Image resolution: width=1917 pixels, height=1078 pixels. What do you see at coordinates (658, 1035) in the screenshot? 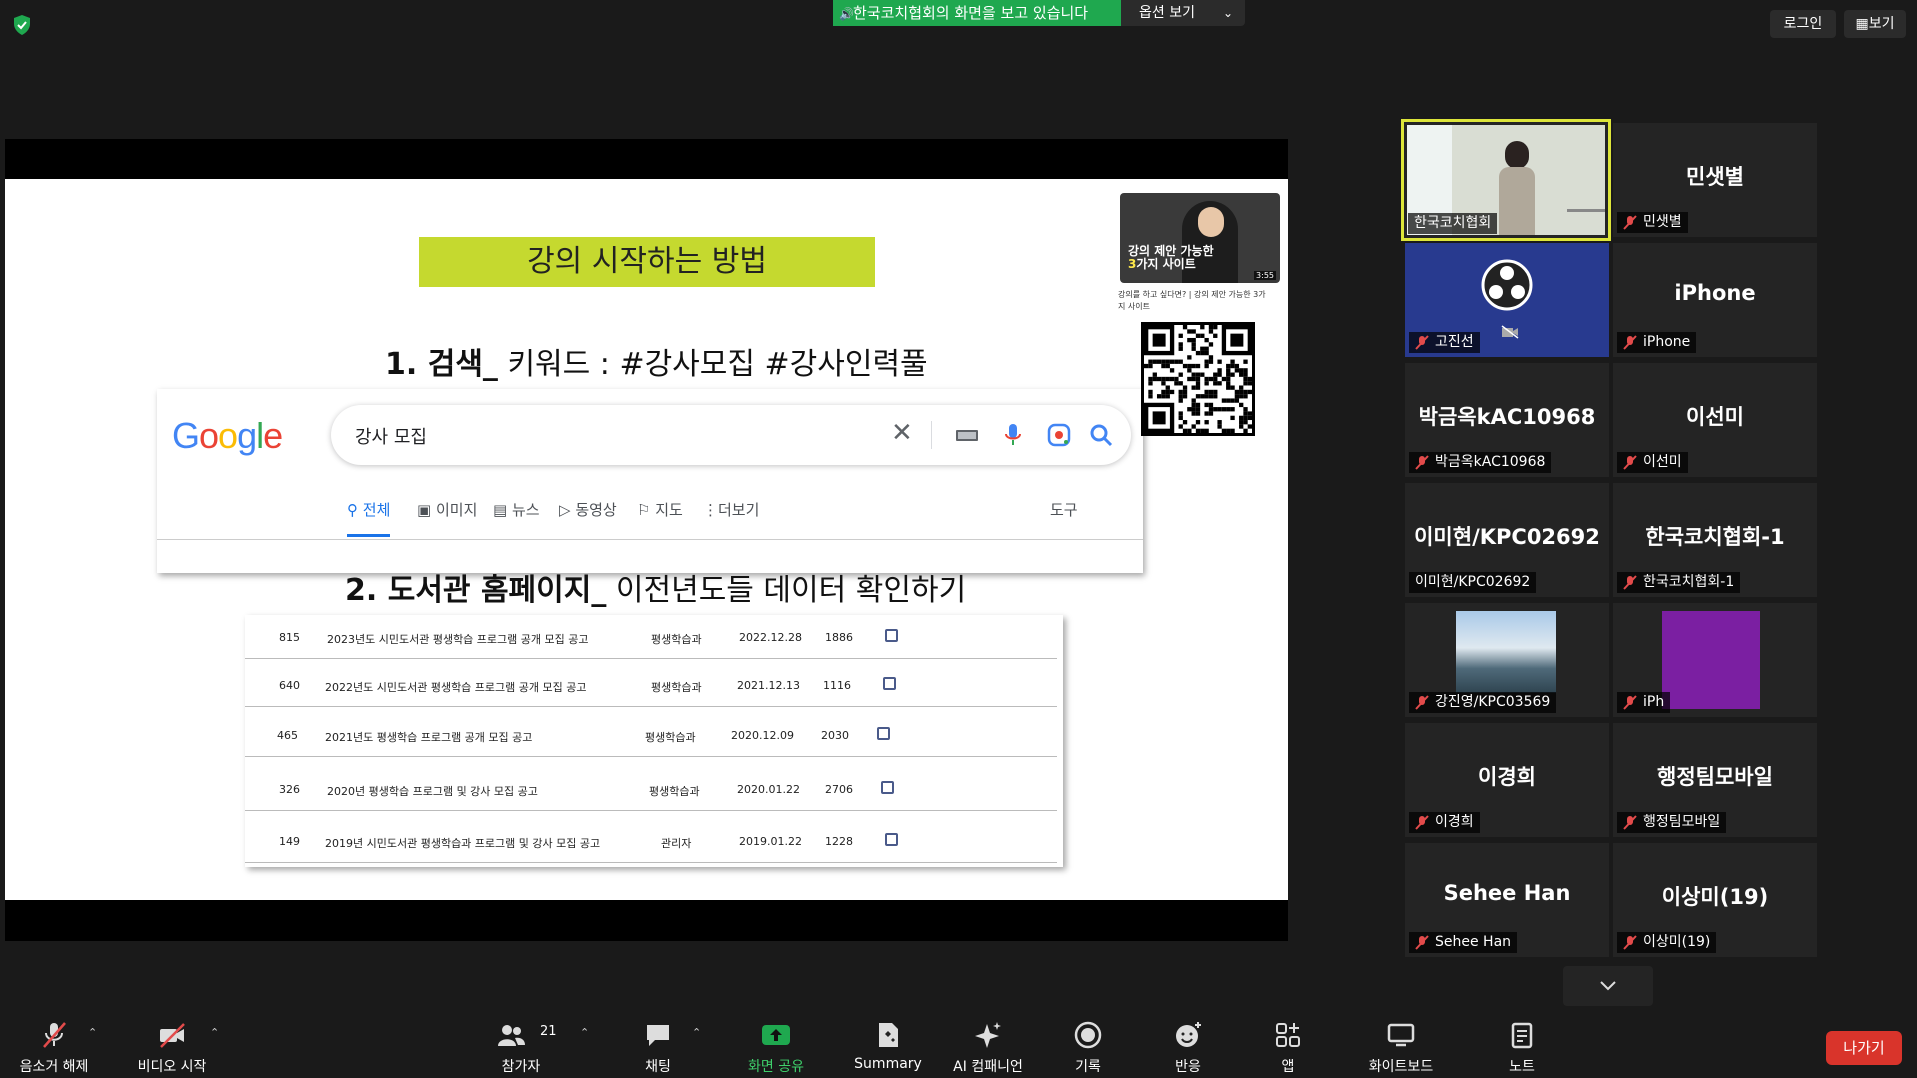
I see `chat-icon` at bounding box center [658, 1035].